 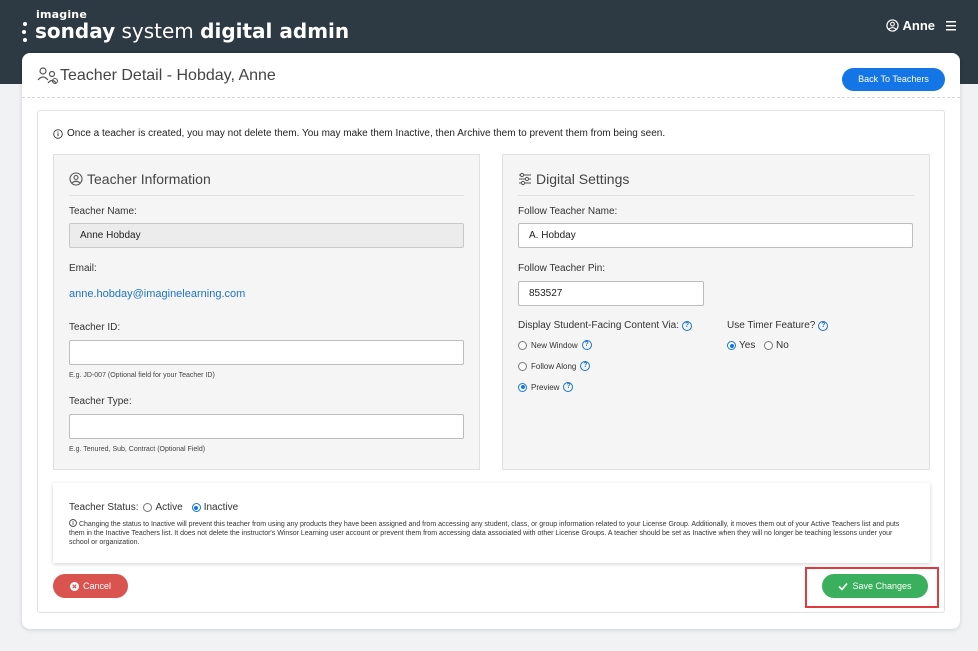 What do you see at coordinates (562, 268) in the screenshot?
I see `follow-teacher-pin-label: Follow Teacher Pin:` at bounding box center [562, 268].